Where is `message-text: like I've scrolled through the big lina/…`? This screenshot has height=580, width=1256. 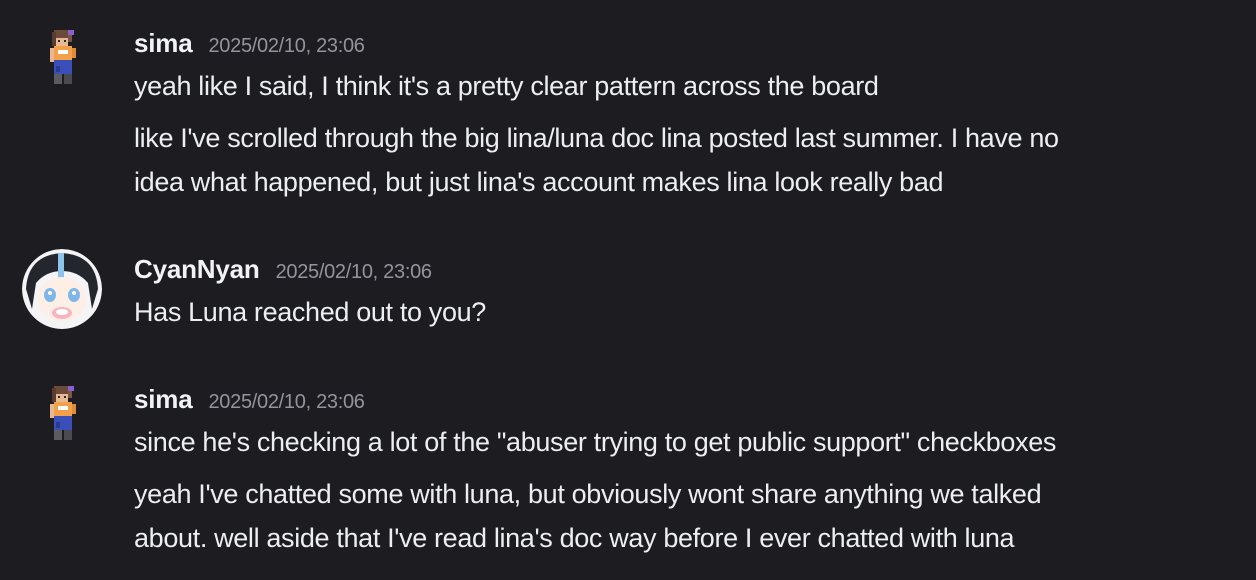 message-text: like I've scrolled through the big lina/… is located at coordinates (596, 138).